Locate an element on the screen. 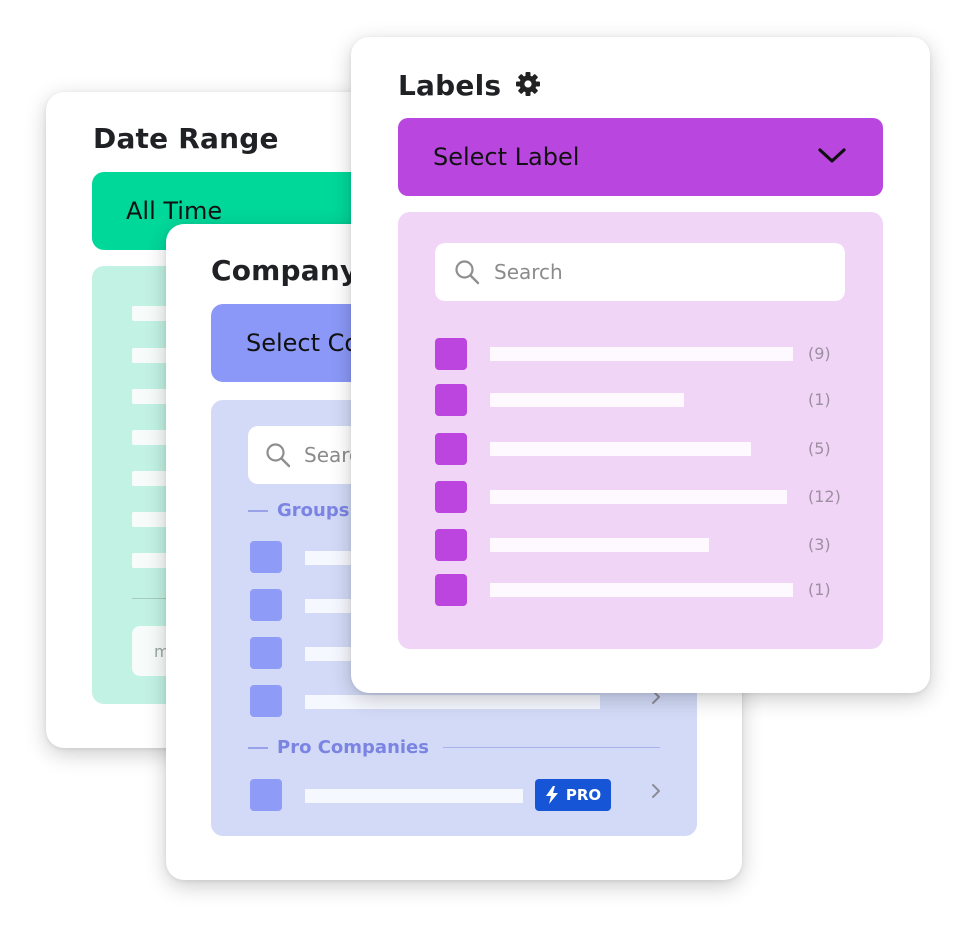  pro-company-row: PRO is located at coordinates (460, 795).